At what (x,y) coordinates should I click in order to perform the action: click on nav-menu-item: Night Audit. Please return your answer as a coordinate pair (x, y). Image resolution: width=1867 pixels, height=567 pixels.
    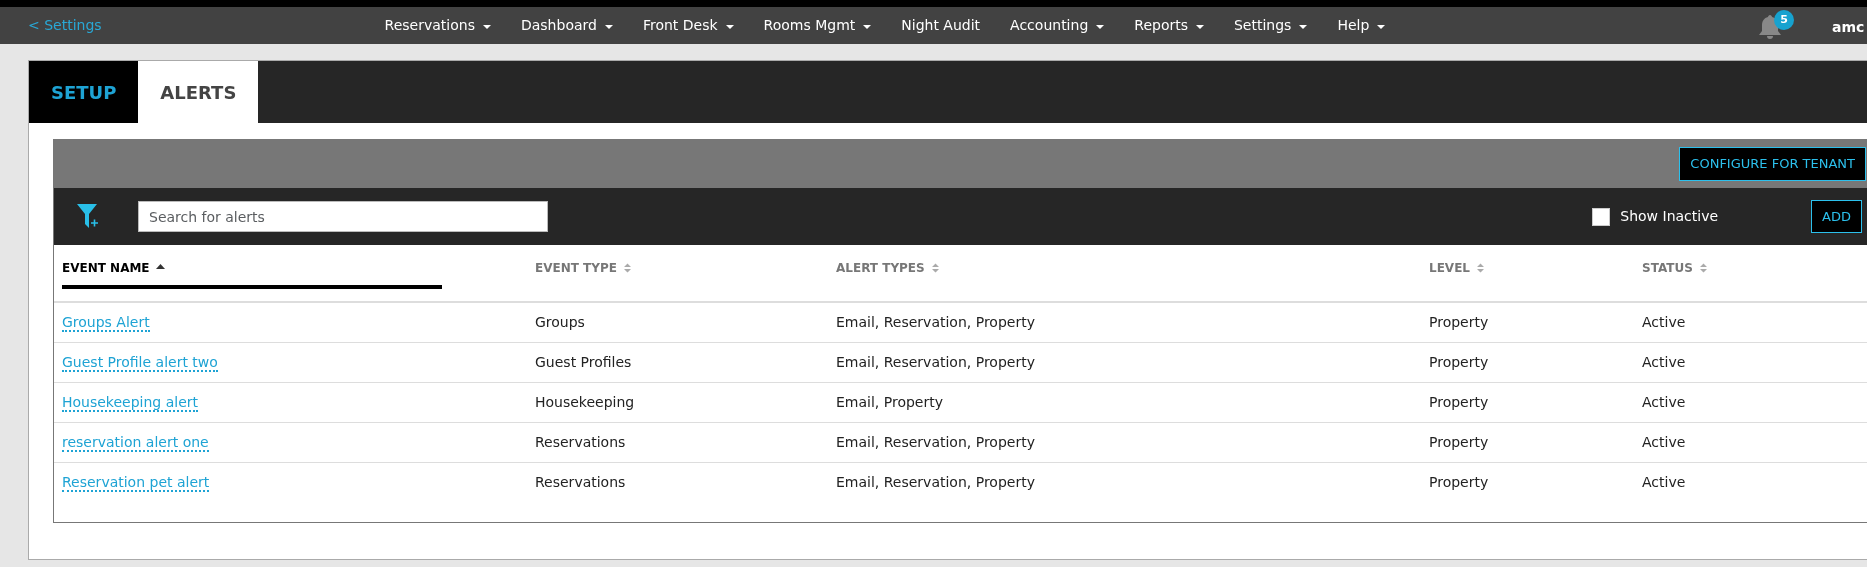
    Looking at the image, I should click on (941, 25).